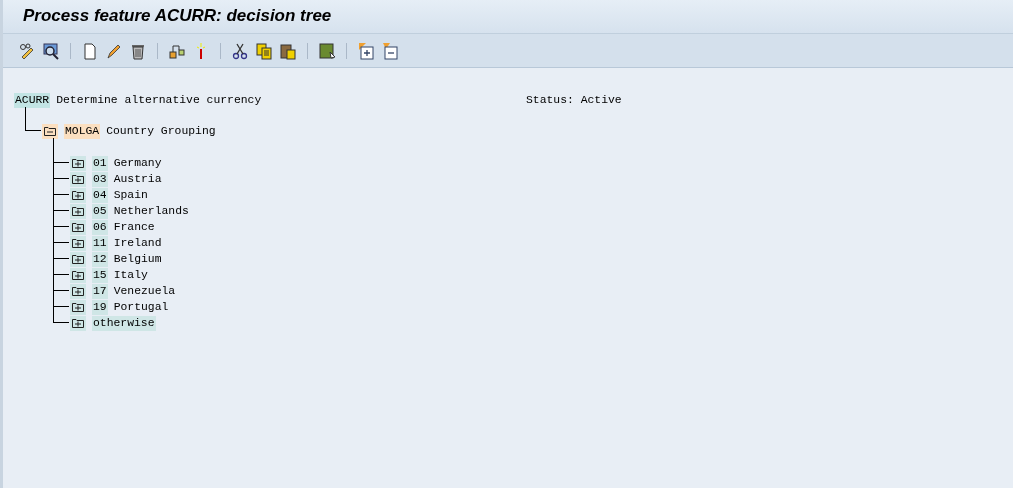 The image size is (1013, 488). I want to click on node-key: 06, so click(100, 227).